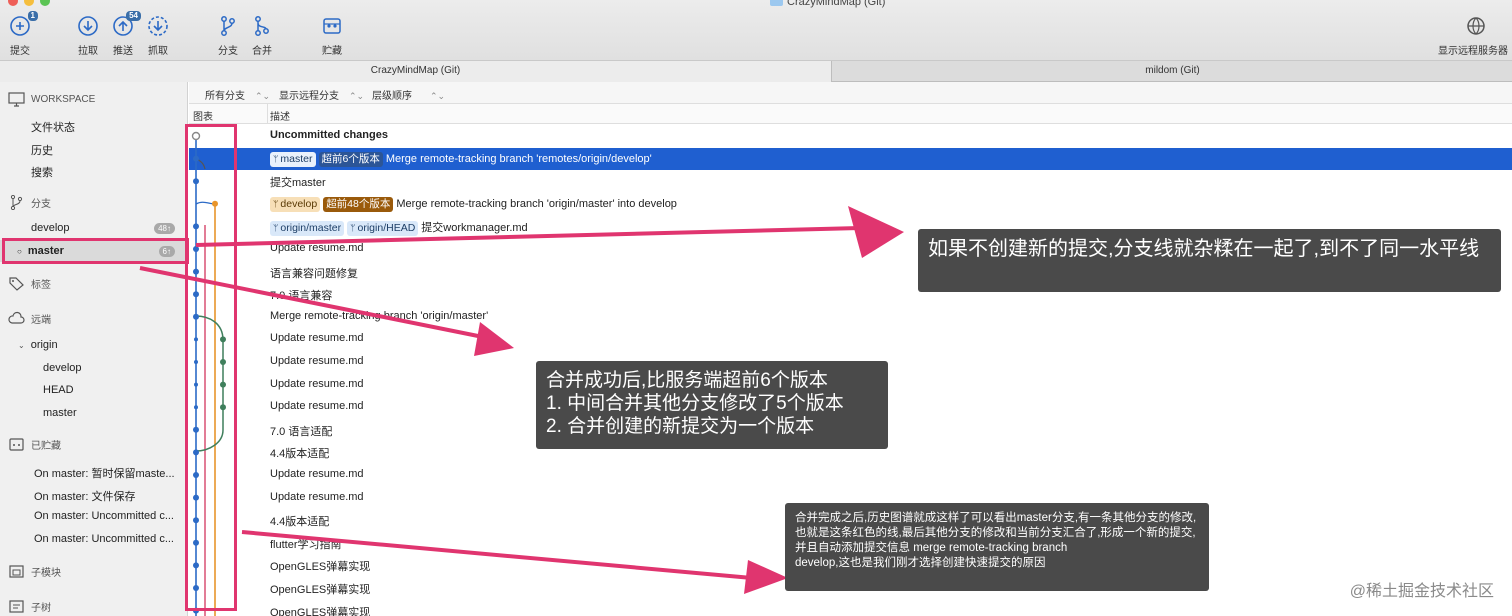 The width and height of the screenshot is (1512, 616). I want to click on filter-bar: 所有分支 ⌃⌄ 显示远程分支 ⌃⌄ 层级顺序 ⌃⌄, so click(850, 93).